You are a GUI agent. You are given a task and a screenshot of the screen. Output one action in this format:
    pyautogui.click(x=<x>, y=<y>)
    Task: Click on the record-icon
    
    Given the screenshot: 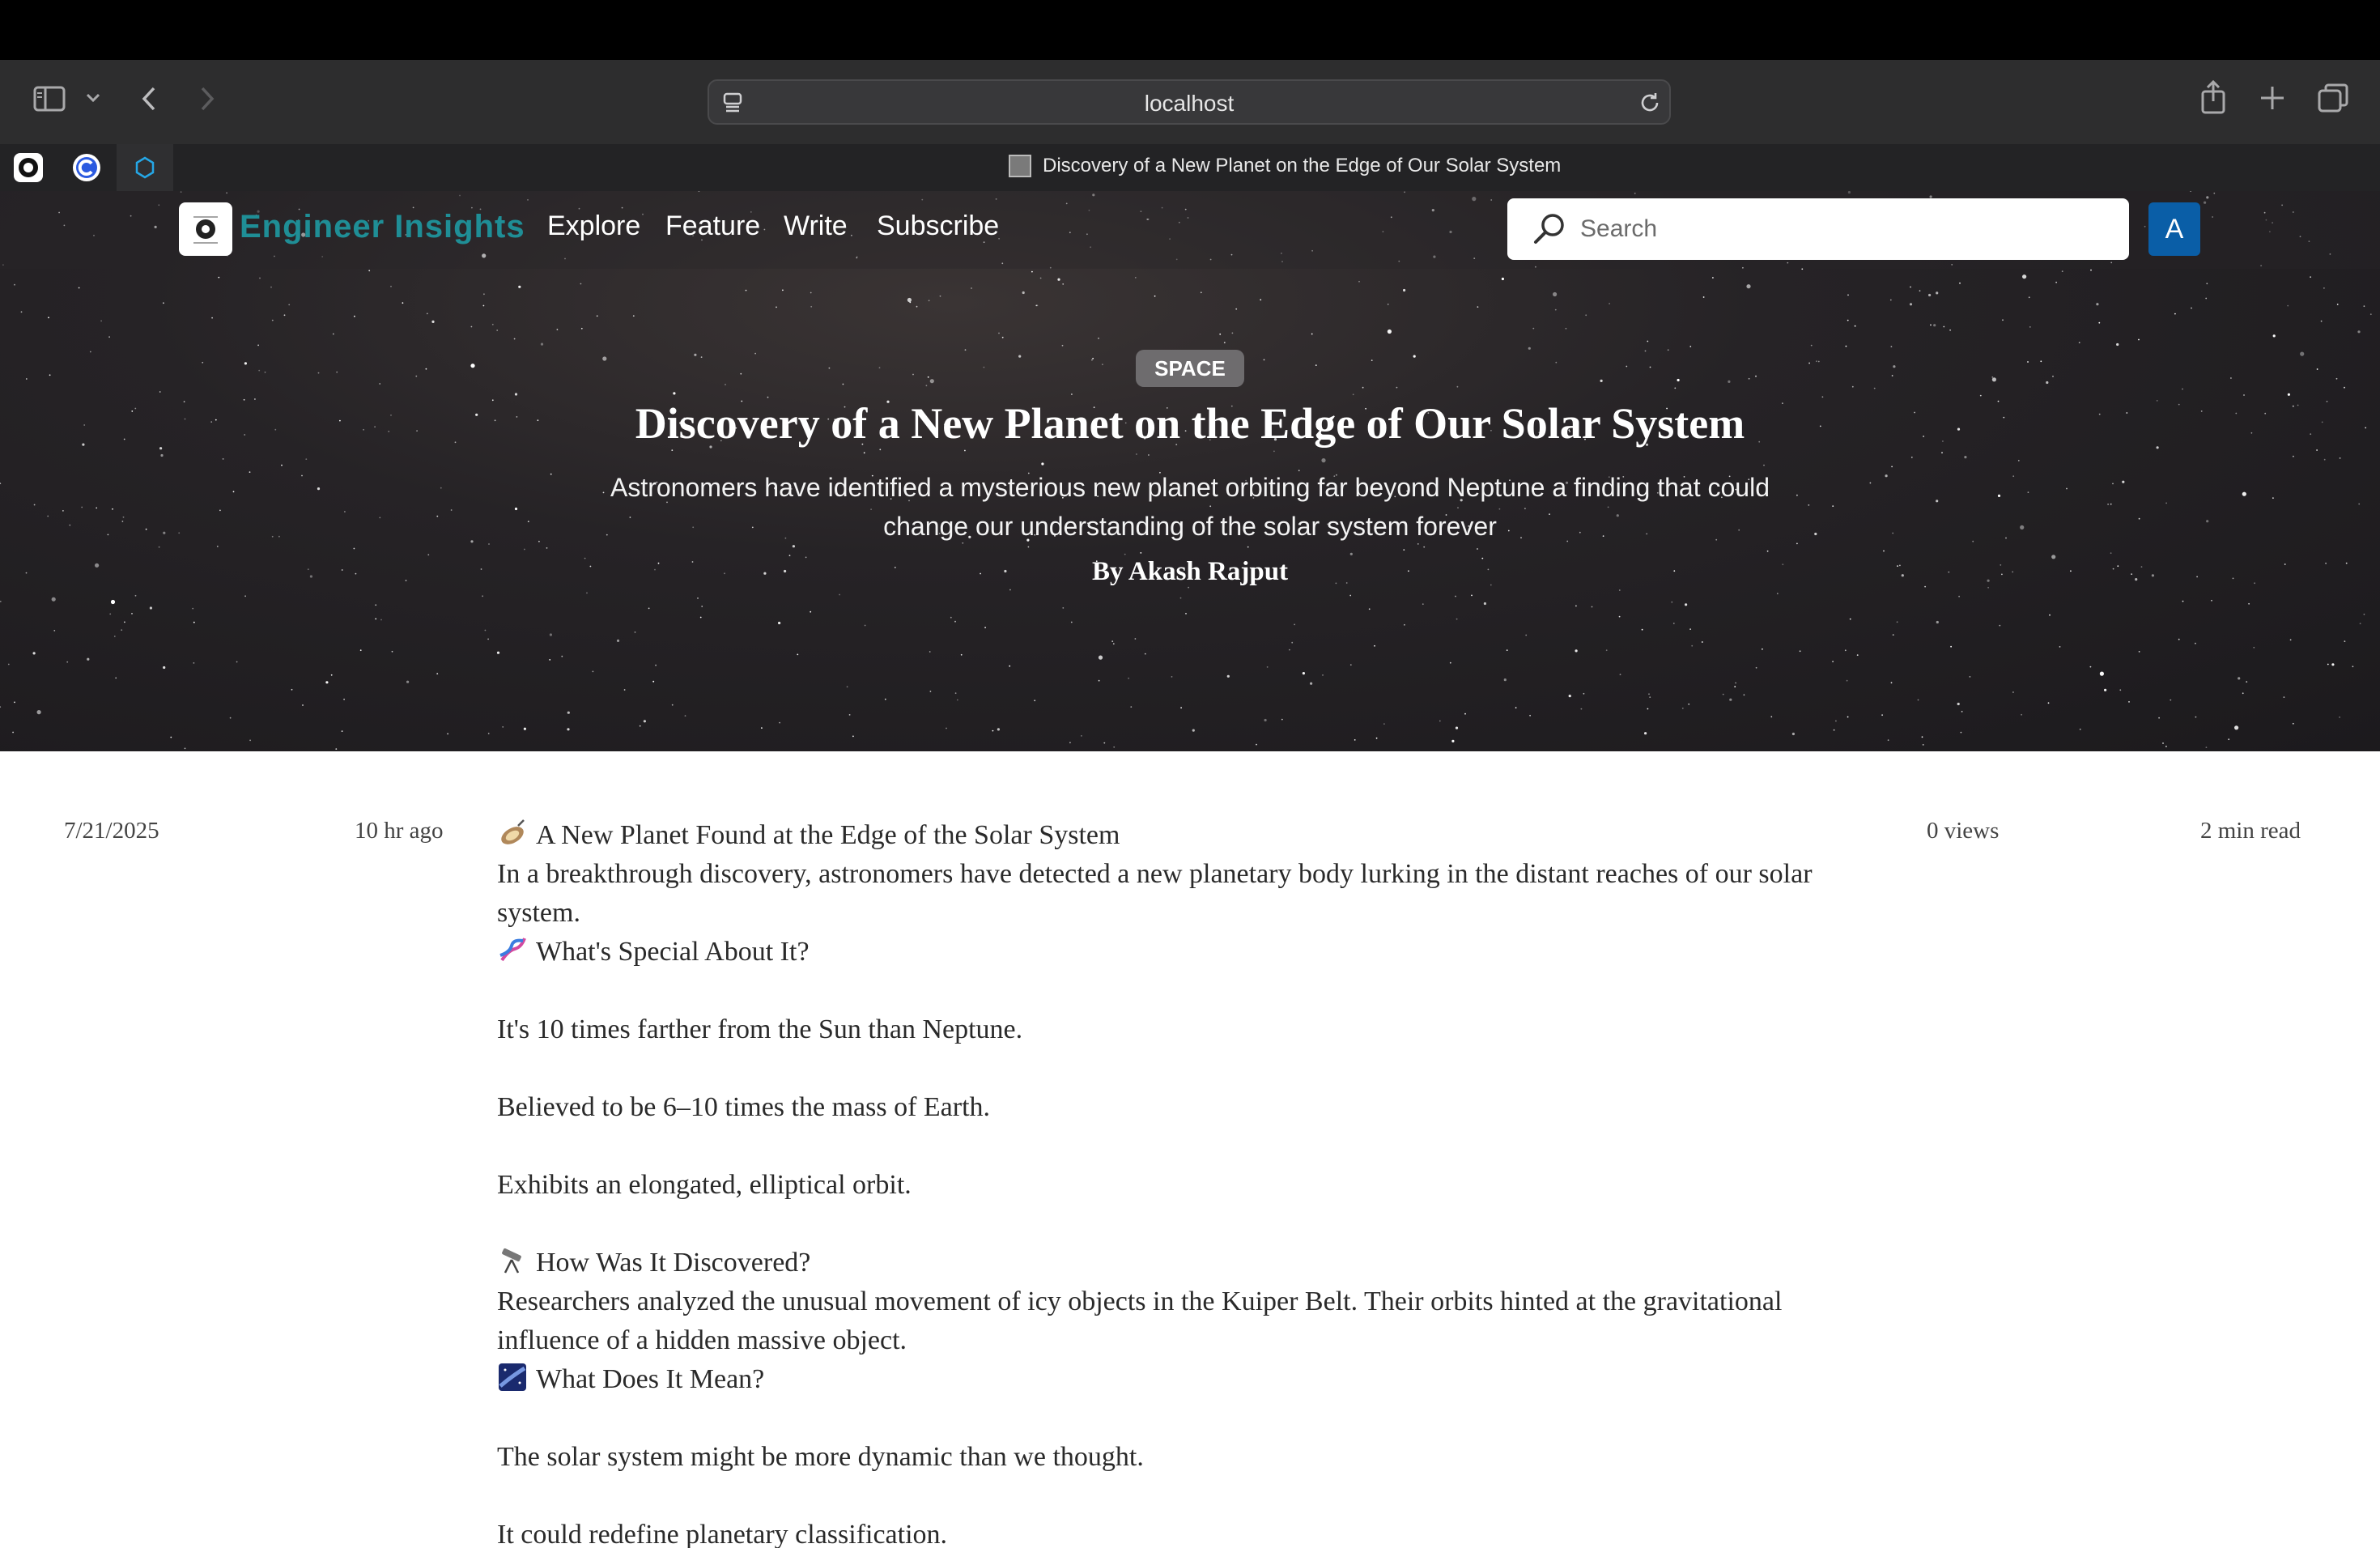 What is the action you would take?
    pyautogui.click(x=29, y=167)
    